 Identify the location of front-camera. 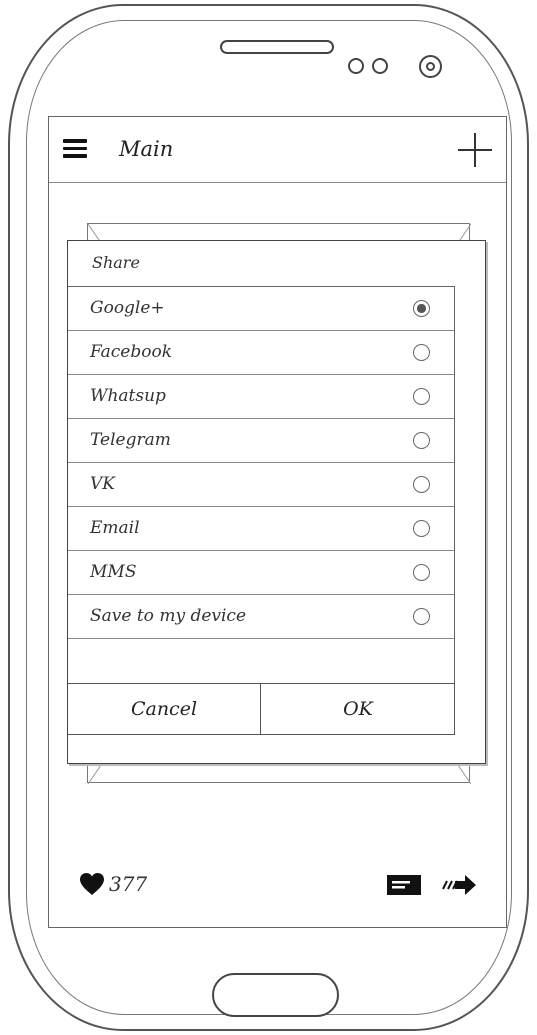
(430, 66).